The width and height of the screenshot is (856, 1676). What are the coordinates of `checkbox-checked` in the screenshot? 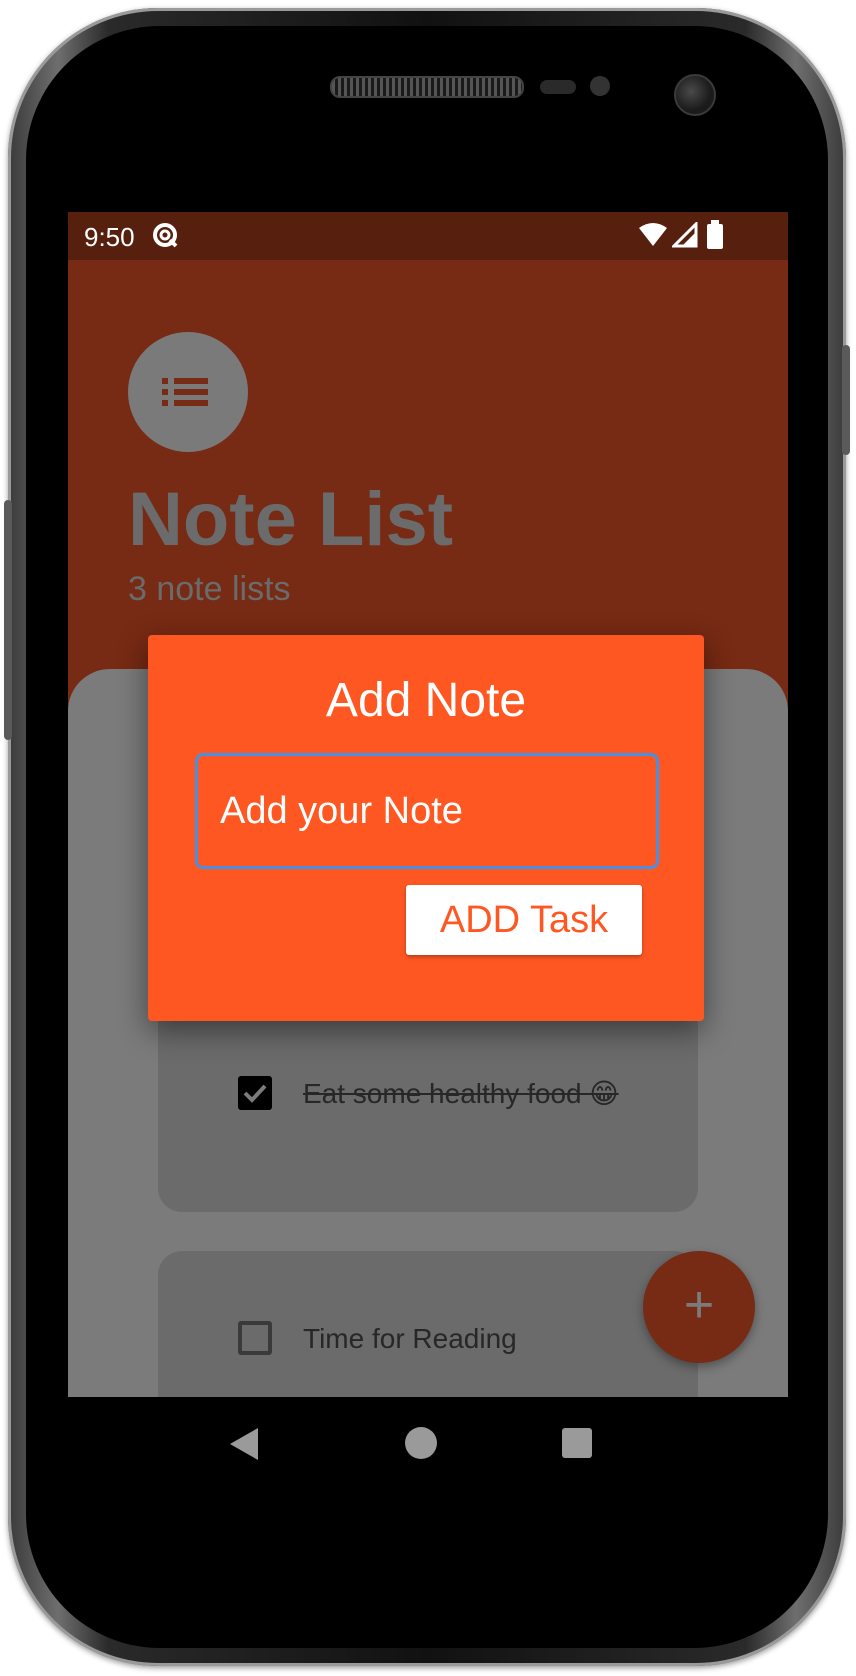 It's located at (255, 1093).